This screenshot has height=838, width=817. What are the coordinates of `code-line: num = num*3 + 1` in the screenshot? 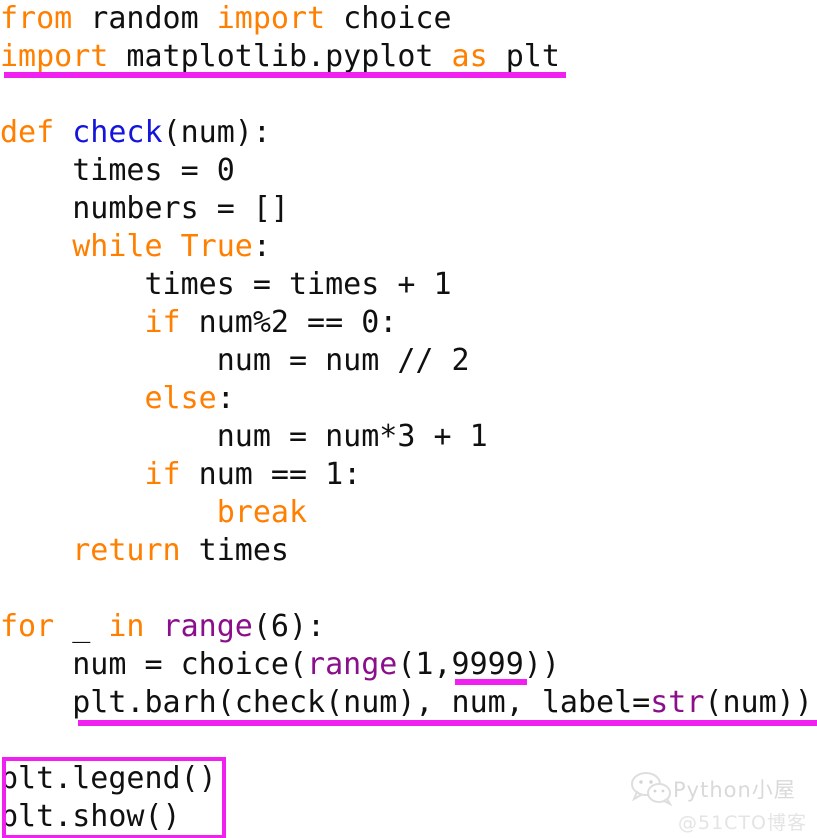 It's located at (408, 437).